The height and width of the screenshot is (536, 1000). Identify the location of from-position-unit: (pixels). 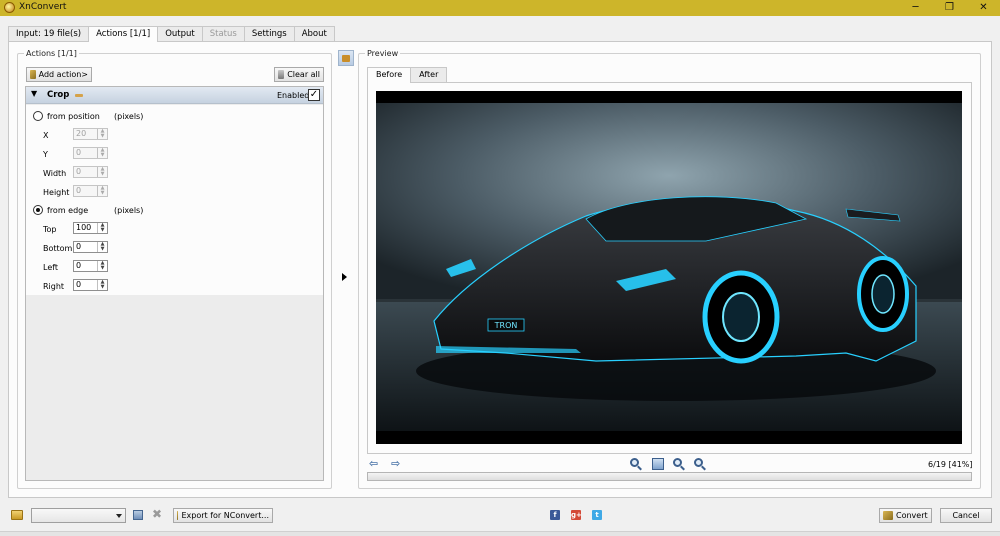
(129, 116).